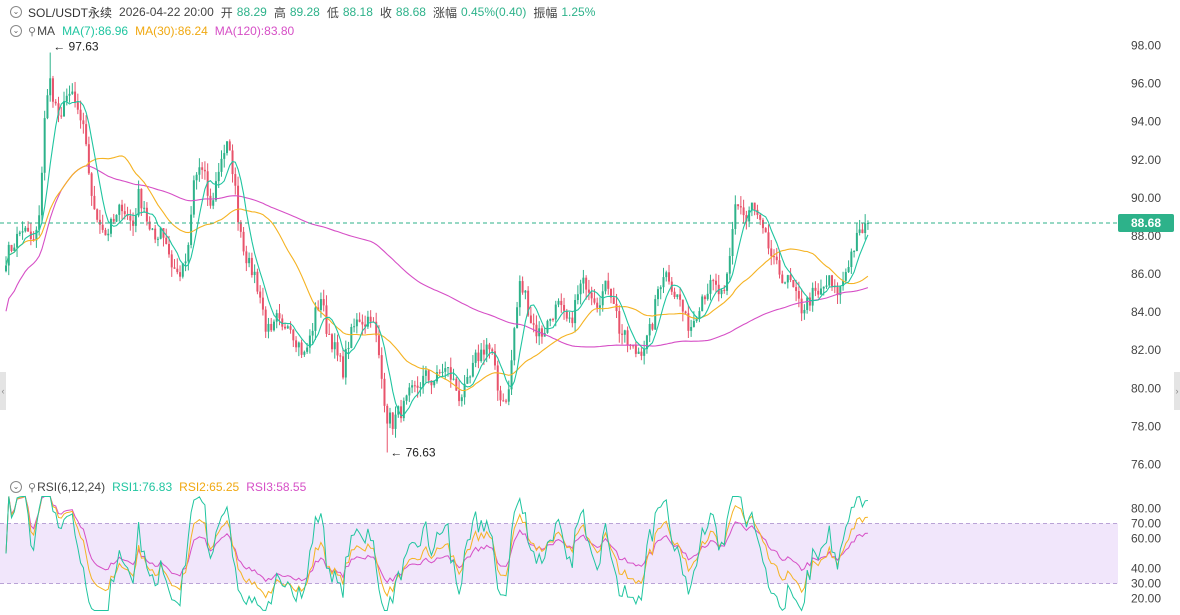 The height and width of the screenshot is (615, 1180). I want to click on ma-indicator-name: MA, so click(46, 31).